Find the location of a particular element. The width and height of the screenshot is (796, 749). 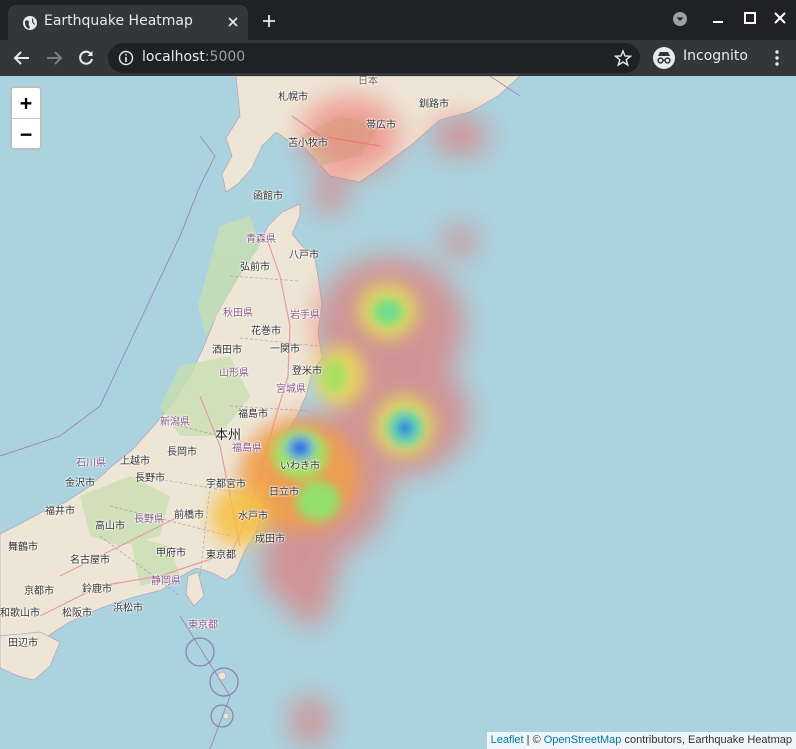

city-label: 日立市 is located at coordinates (284, 492).